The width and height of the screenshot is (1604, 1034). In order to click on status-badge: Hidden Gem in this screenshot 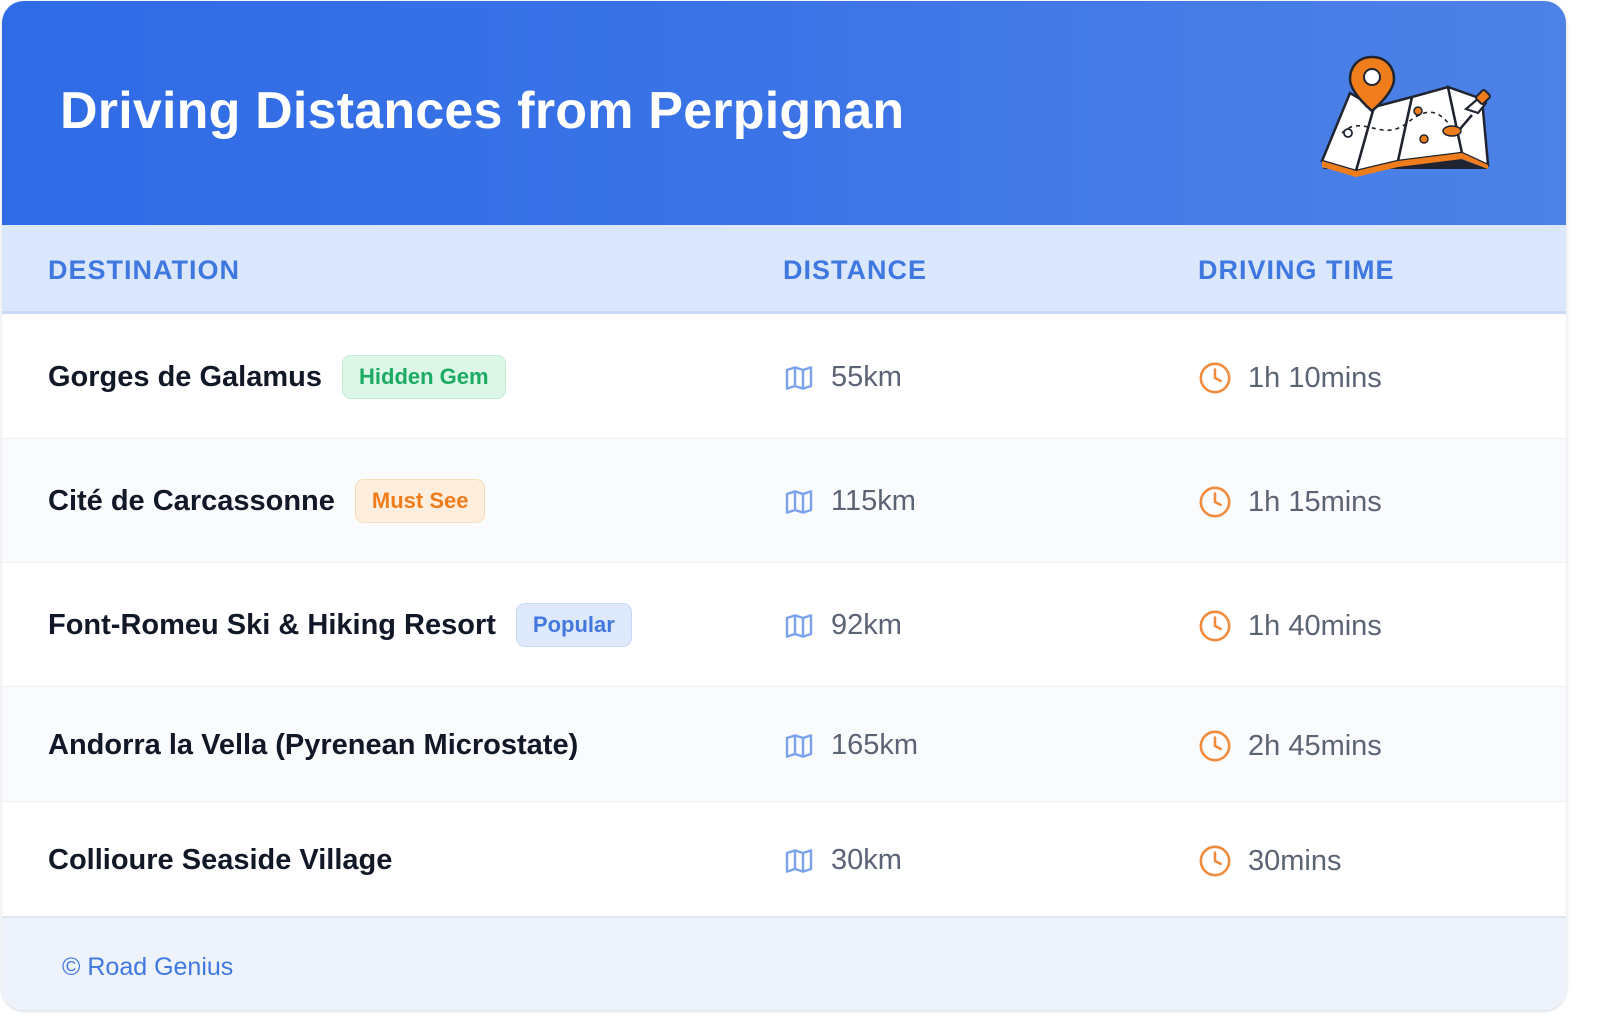, I will do `click(424, 377)`.